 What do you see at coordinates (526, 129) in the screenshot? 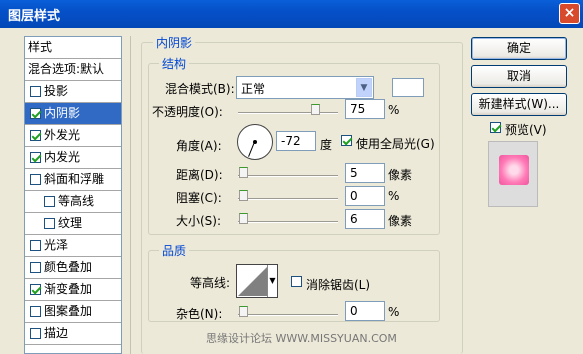
I see `preview-label: 预览(V)` at bounding box center [526, 129].